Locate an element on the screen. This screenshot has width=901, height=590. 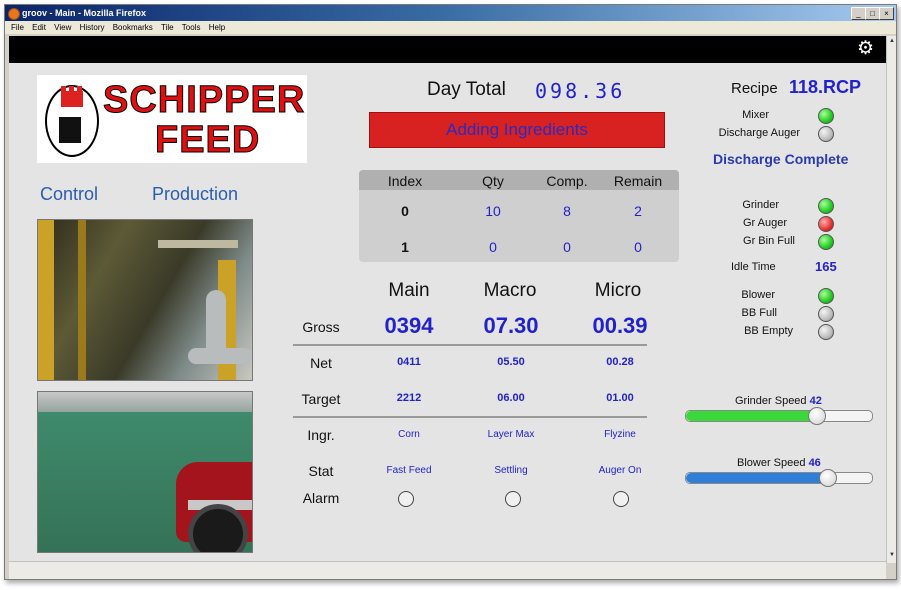
logo-text-line2: FEED is located at coordinates (207, 140).